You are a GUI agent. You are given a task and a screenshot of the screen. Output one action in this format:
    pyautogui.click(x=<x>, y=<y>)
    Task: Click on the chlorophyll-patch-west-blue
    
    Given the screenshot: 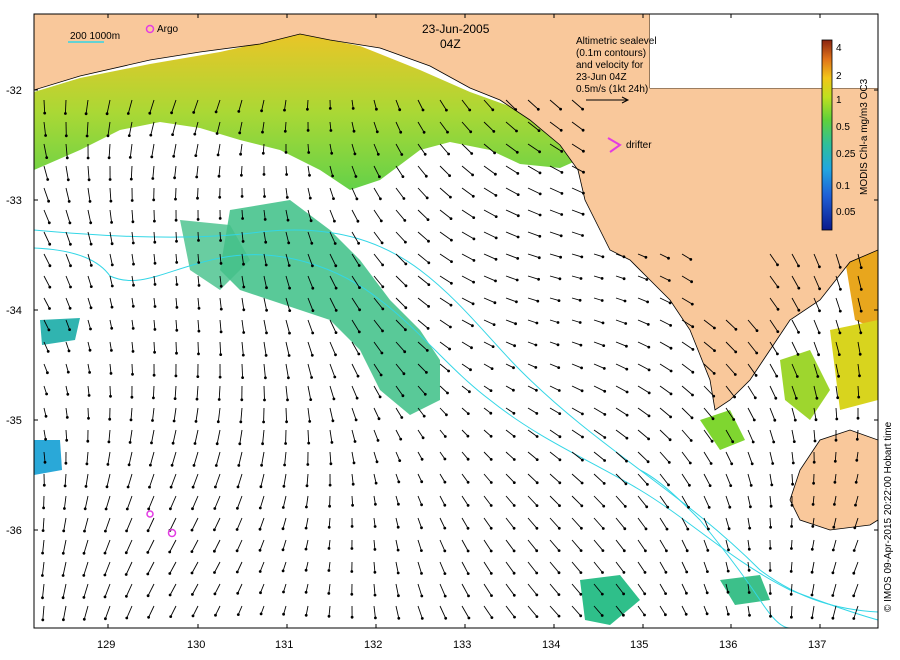 What is the action you would take?
    pyautogui.click(x=48, y=457)
    